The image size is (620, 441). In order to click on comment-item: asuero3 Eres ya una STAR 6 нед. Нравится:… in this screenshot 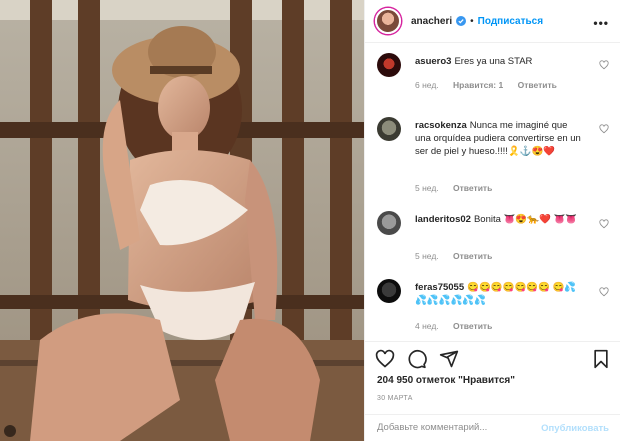, I will do `click(494, 78)`.